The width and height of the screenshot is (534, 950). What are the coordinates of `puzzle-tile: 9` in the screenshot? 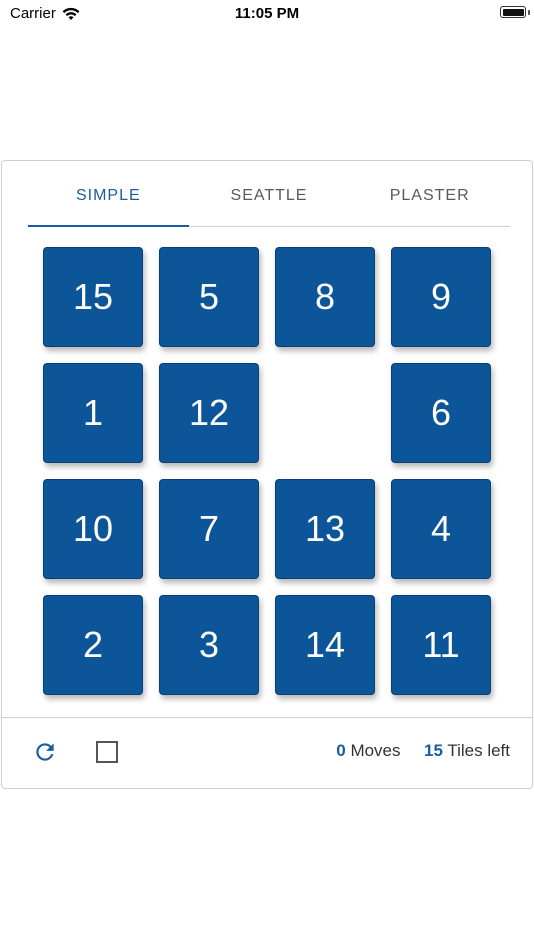 It's located at (441, 297).